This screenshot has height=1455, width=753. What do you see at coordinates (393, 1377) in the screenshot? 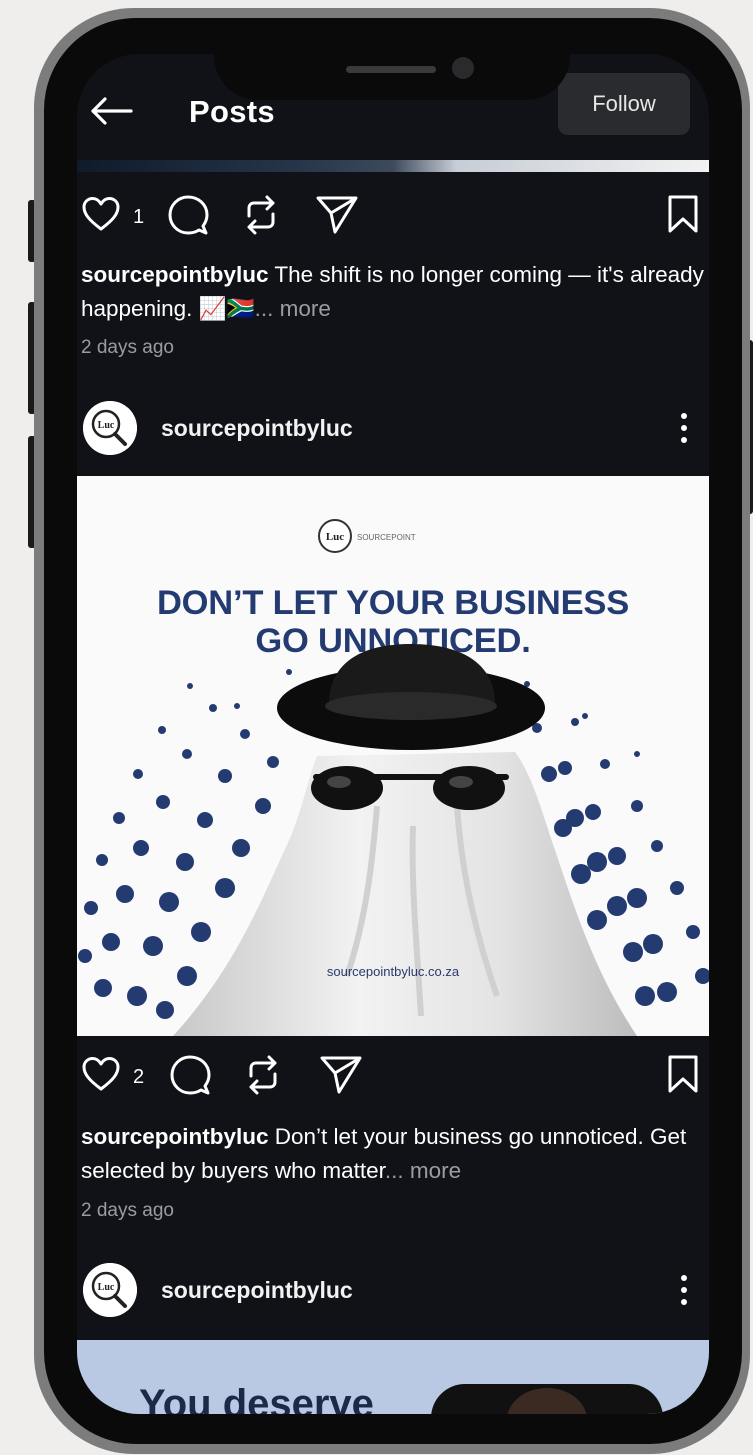
I see `post-image: You deserve` at bounding box center [393, 1377].